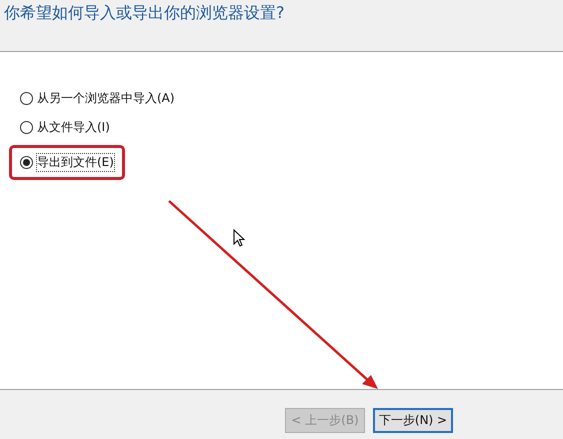 Image resolution: width=563 pixels, height=439 pixels. What do you see at coordinates (73, 127) in the screenshot?
I see `option-label: 从文件导入(I)` at bounding box center [73, 127].